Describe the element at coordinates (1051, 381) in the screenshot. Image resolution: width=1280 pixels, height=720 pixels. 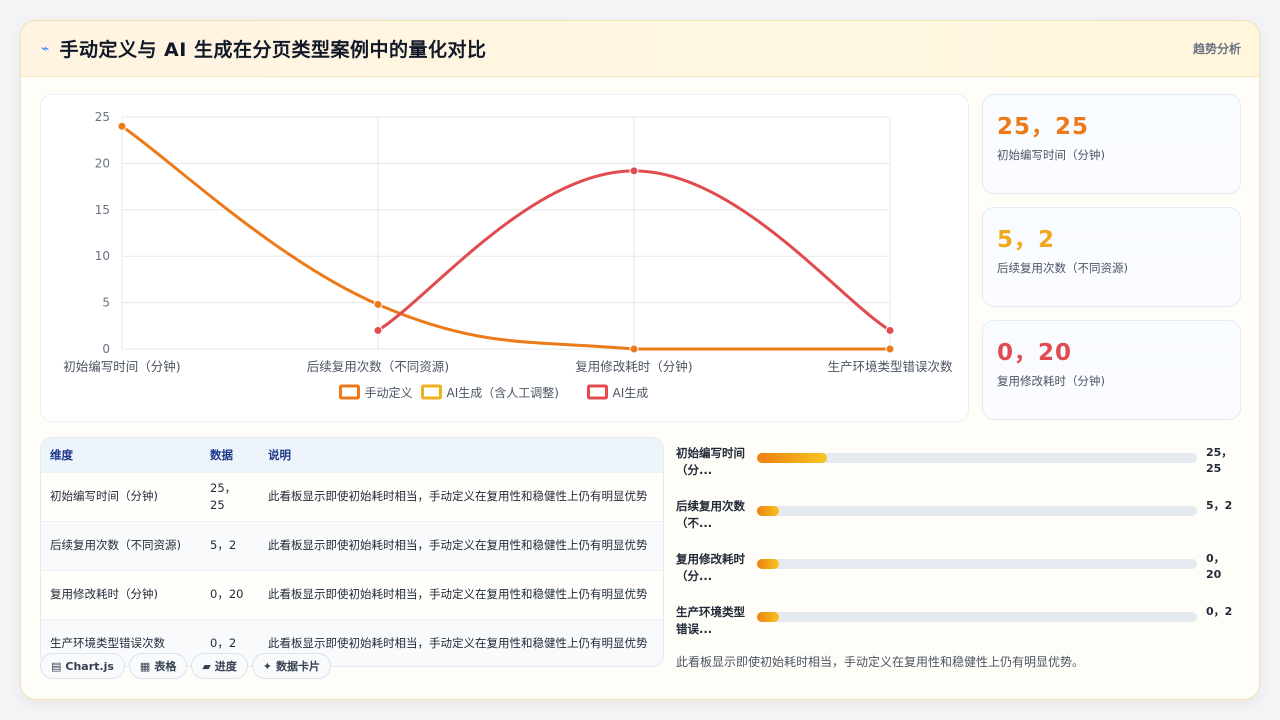
I see `stat-label: 复用修改耗时（分钟)` at that location.